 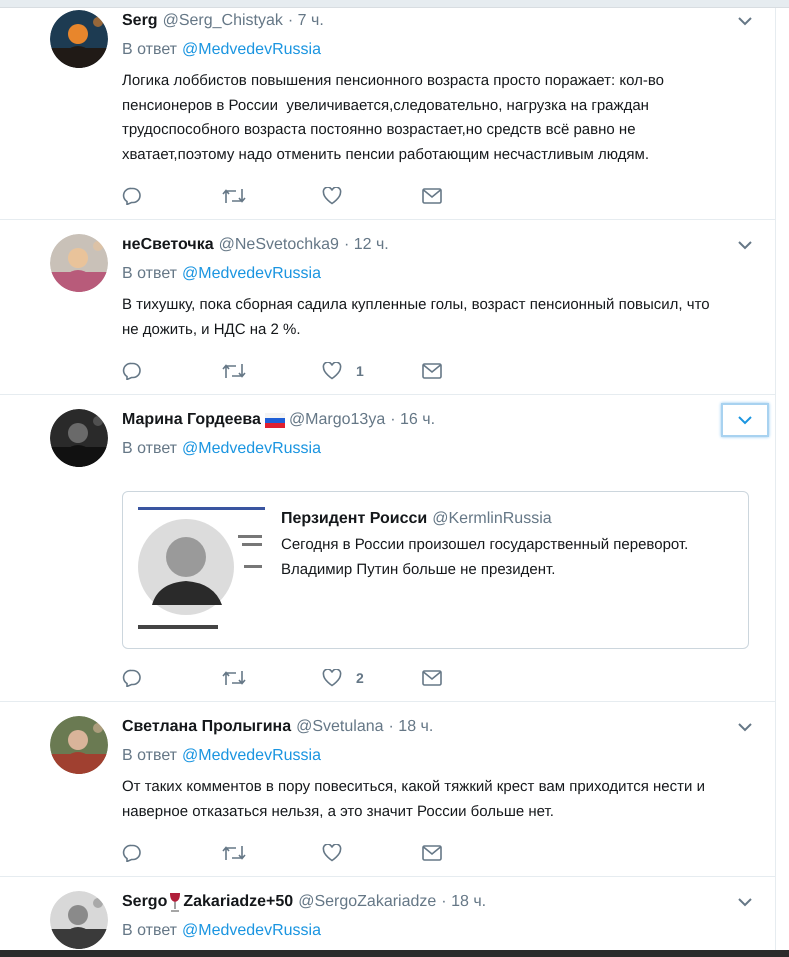 What do you see at coordinates (340, 727) in the screenshot?
I see `user-handle: @Svetulana` at bounding box center [340, 727].